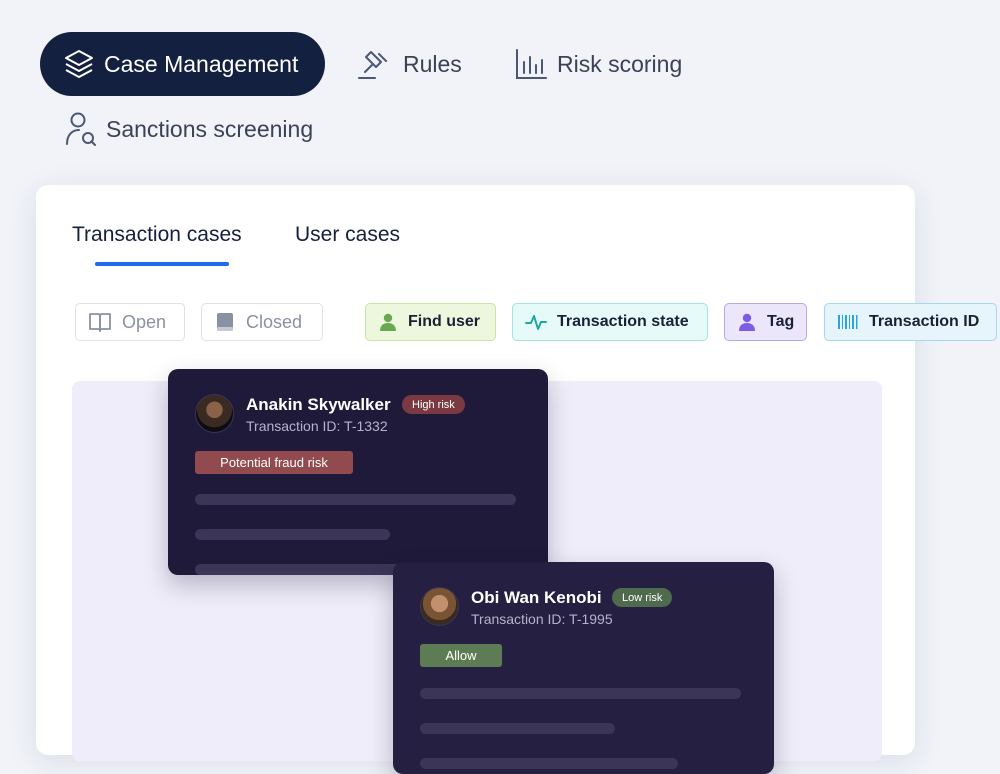  Describe the element at coordinates (347, 235) in the screenshot. I see `tab-user-cases: User cases` at that location.